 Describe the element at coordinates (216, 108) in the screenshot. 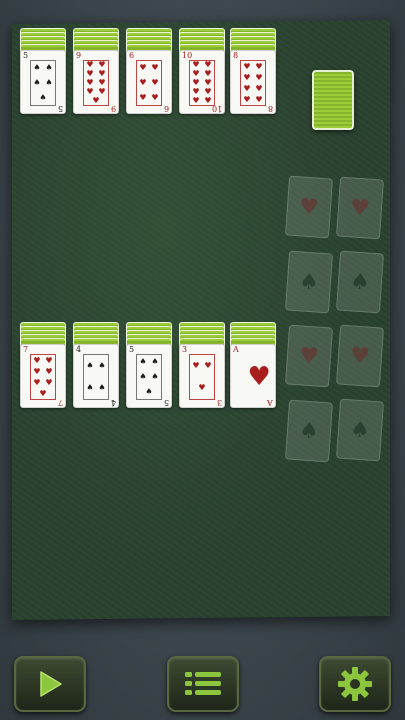

I see `card-rank-bottom: 10` at that location.